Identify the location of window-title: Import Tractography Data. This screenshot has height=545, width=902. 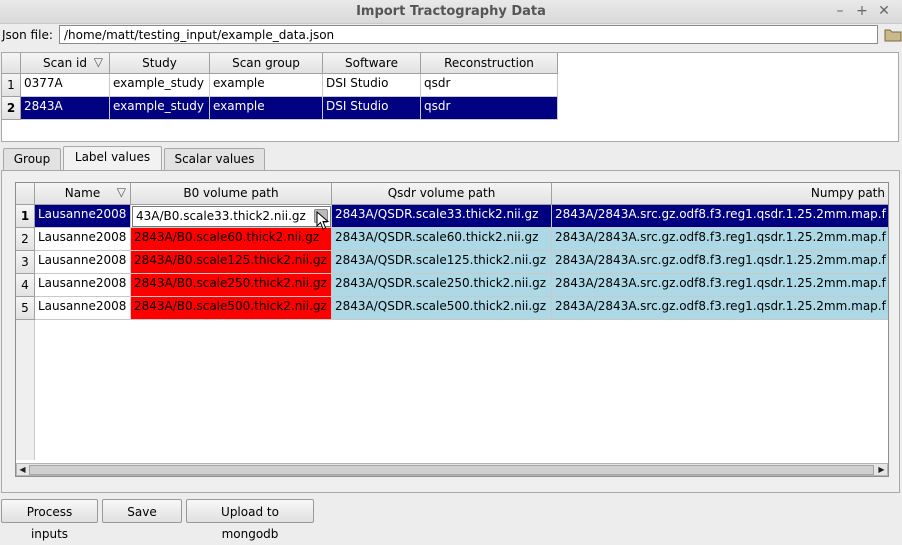
(451, 11).